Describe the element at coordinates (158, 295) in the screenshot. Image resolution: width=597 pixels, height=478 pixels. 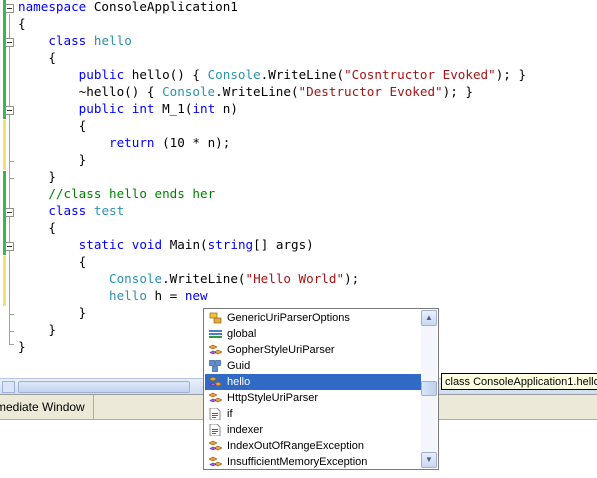
I see `code-line: hello h = new` at that location.